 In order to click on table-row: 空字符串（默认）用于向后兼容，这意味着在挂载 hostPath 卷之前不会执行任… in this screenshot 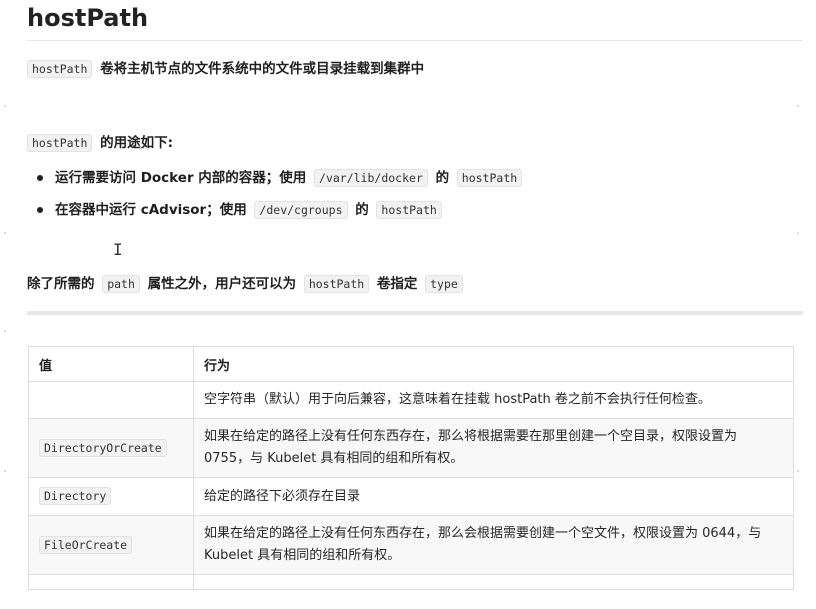, I will do `click(411, 400)`.